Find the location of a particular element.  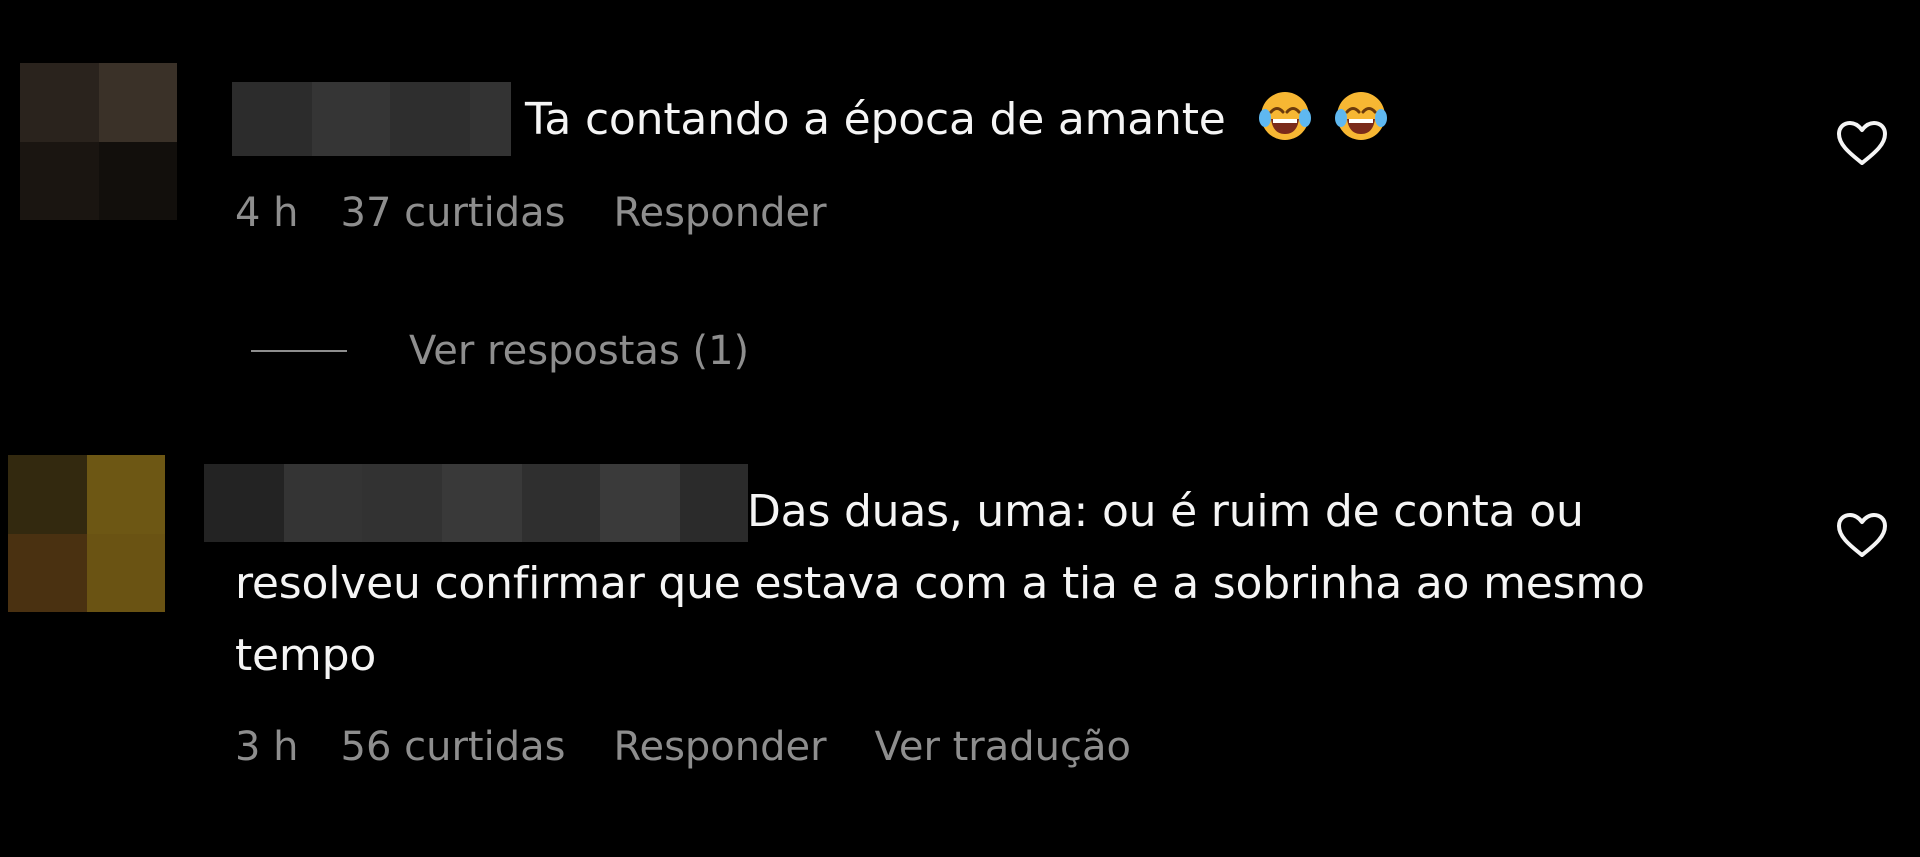

username-redacted is located at coordinates (371, 119).